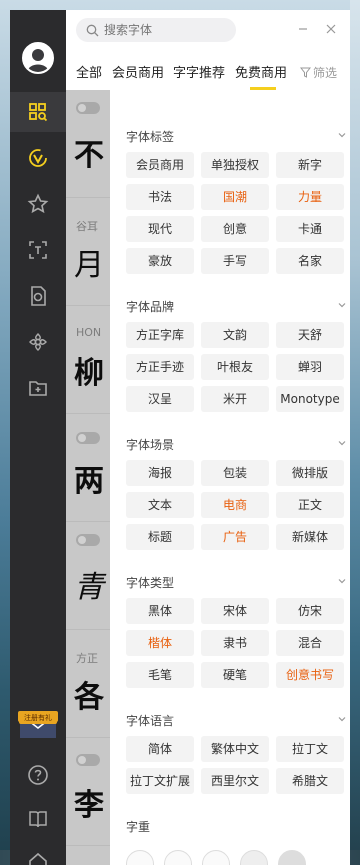 The height and width of the screenshot is (865, 360). What do you see at coordinates (325, 73) in the screenshot?
I see `filter-label: 筛选` at bounding box center [325, 73].